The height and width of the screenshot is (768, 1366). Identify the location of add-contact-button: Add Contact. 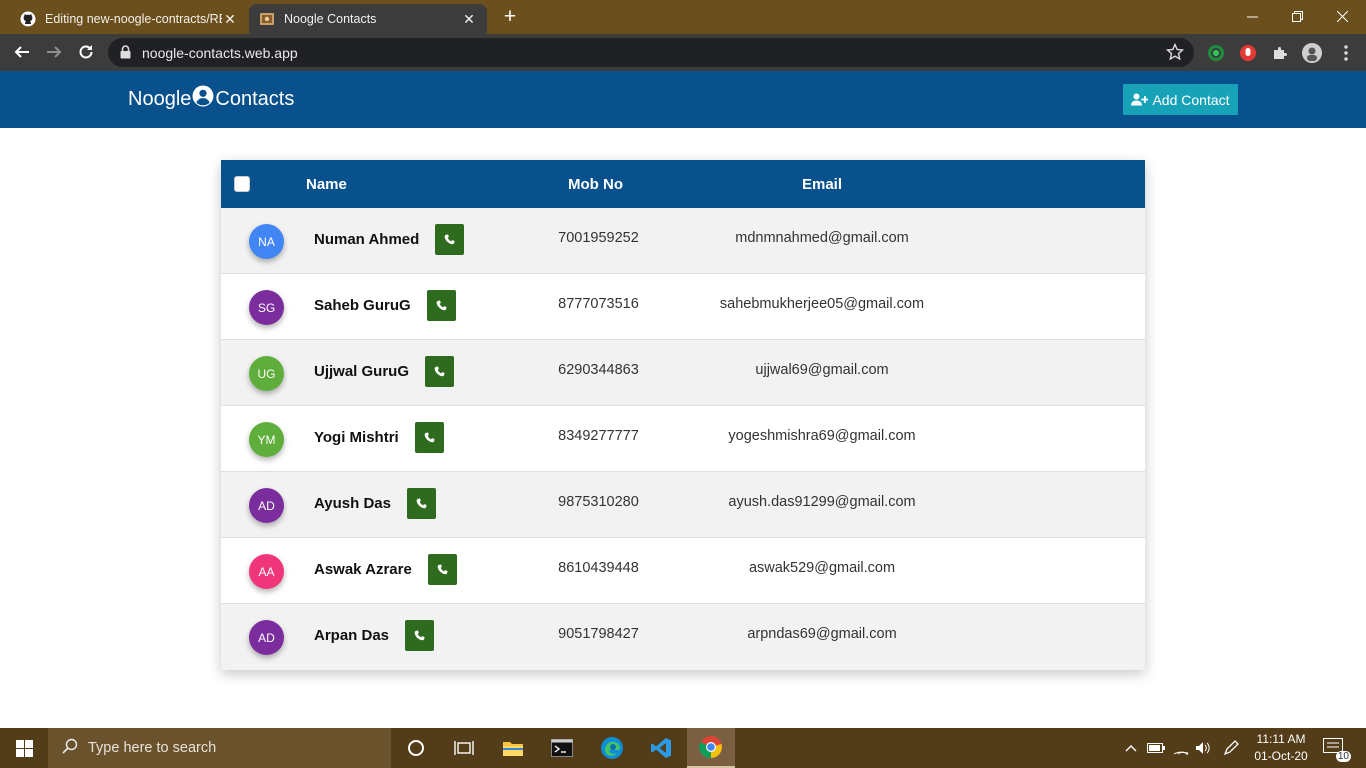
(1180, 99).